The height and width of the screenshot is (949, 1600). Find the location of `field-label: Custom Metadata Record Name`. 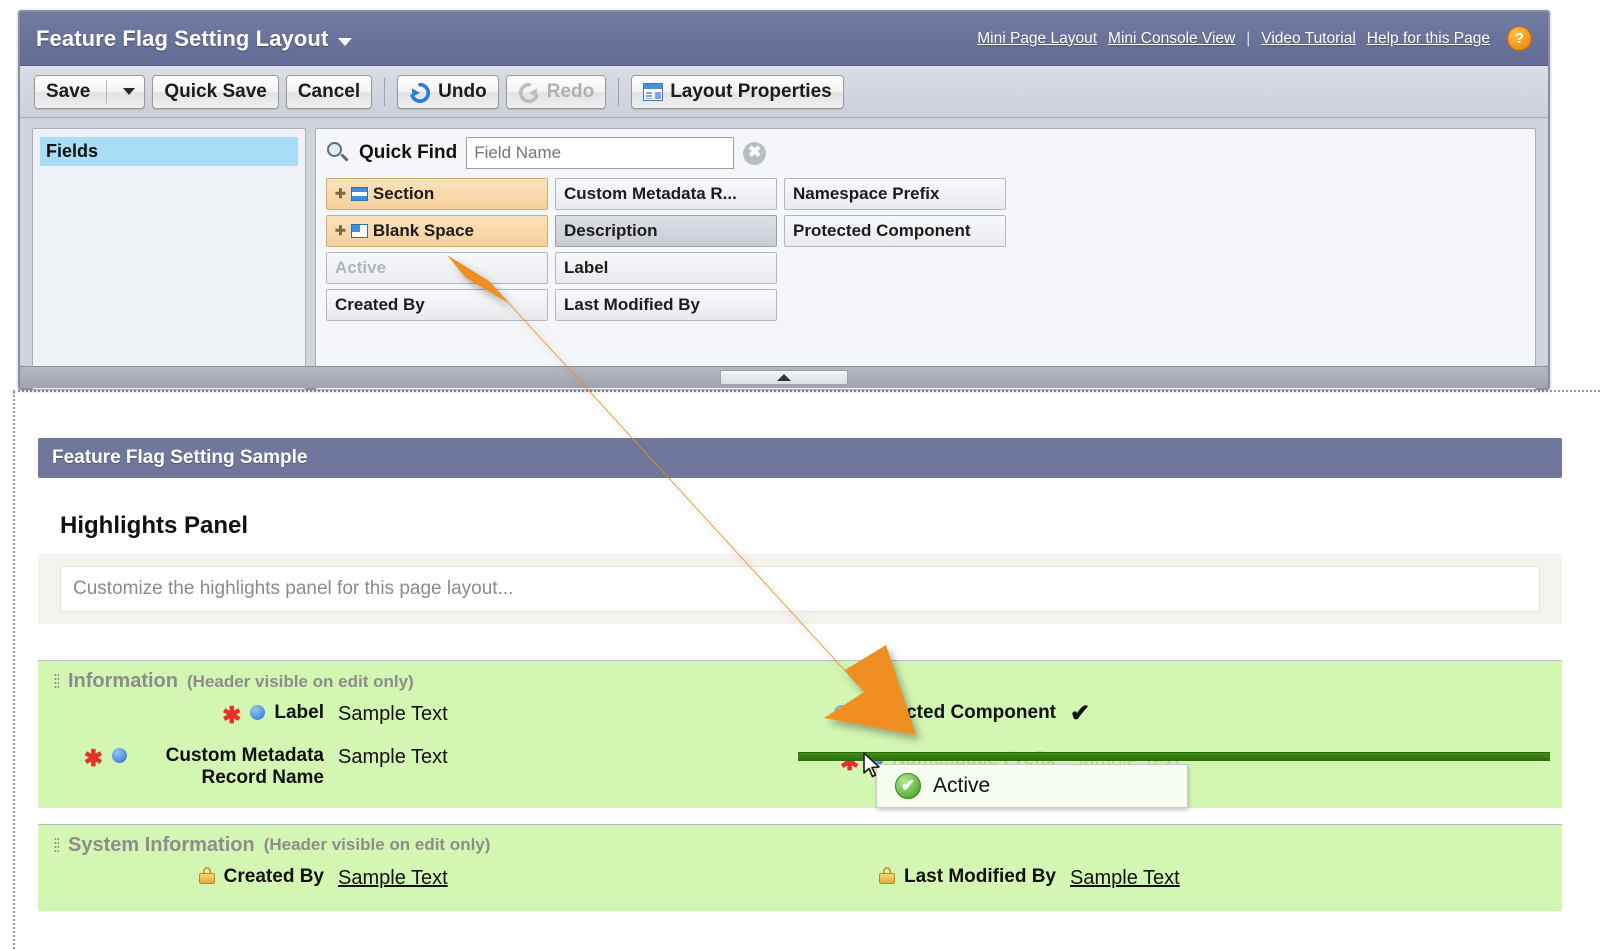

field-label: Custom Metadata Record Name is located at coordinates (244, 766).